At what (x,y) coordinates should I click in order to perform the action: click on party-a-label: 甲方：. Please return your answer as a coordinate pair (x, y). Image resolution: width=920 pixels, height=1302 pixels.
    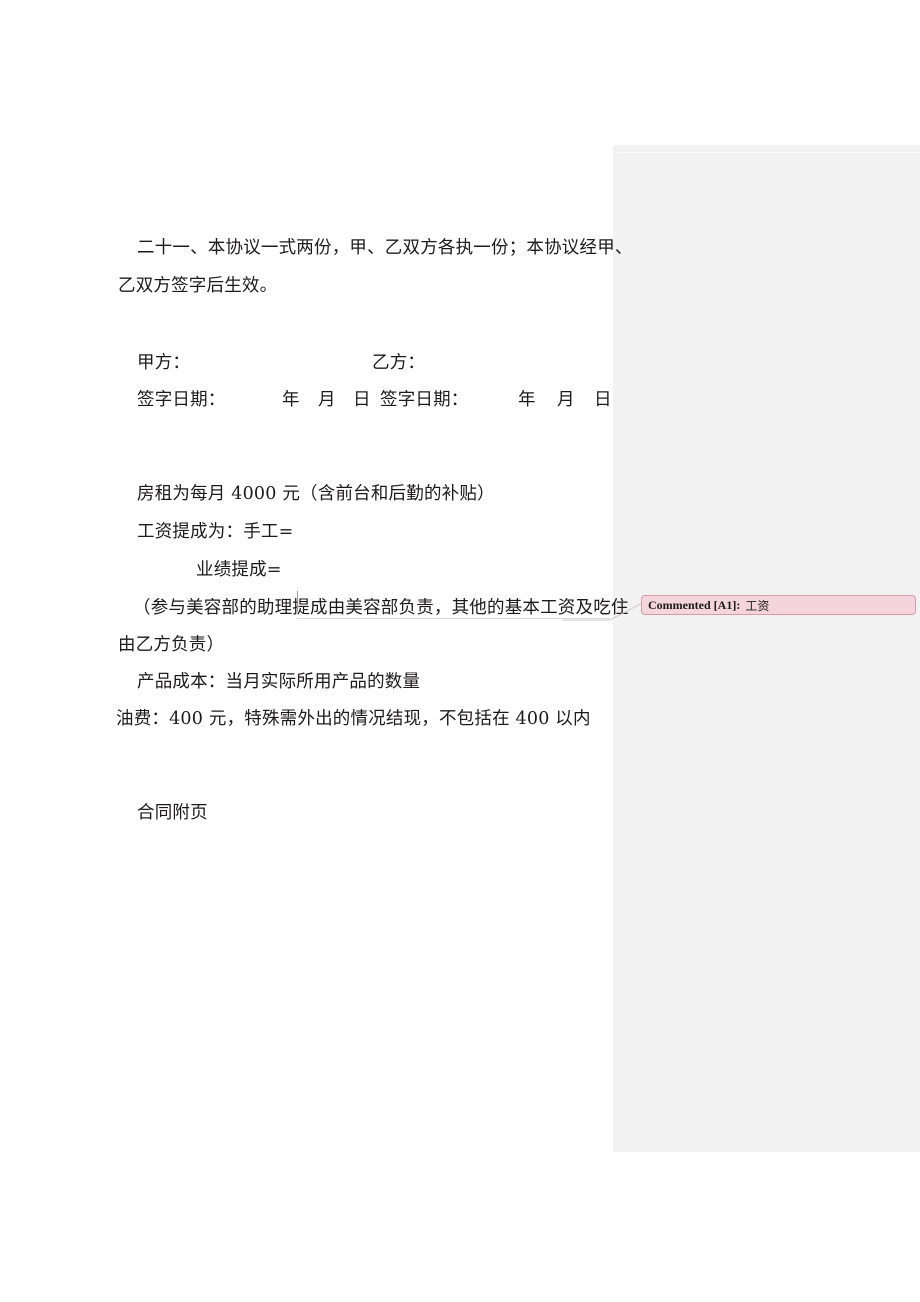
    Looking at the image, I should click on (164, 363).